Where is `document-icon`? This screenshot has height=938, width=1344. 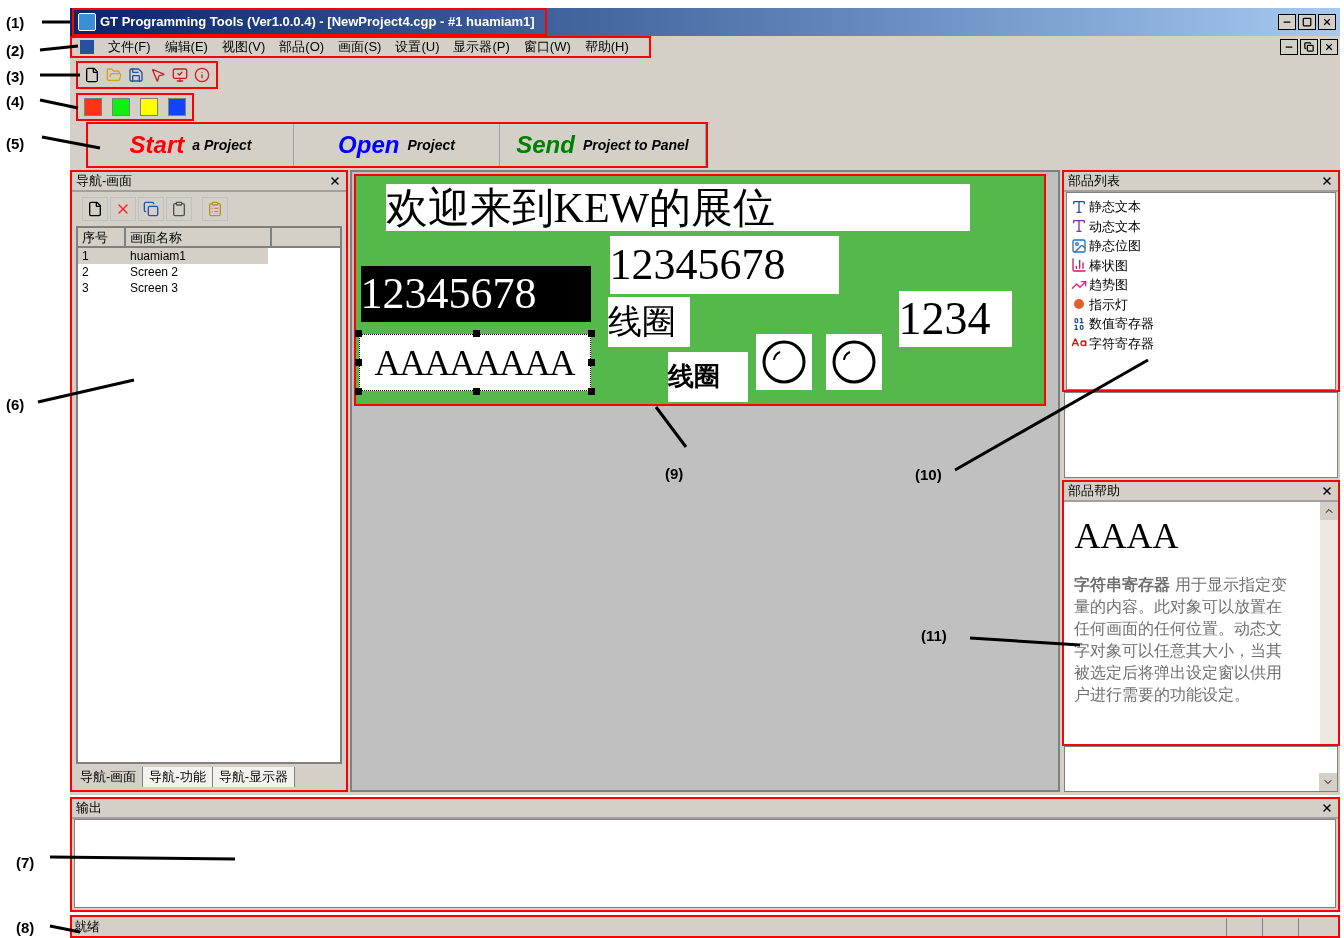 document-icon is located at coordinates (87, 47).